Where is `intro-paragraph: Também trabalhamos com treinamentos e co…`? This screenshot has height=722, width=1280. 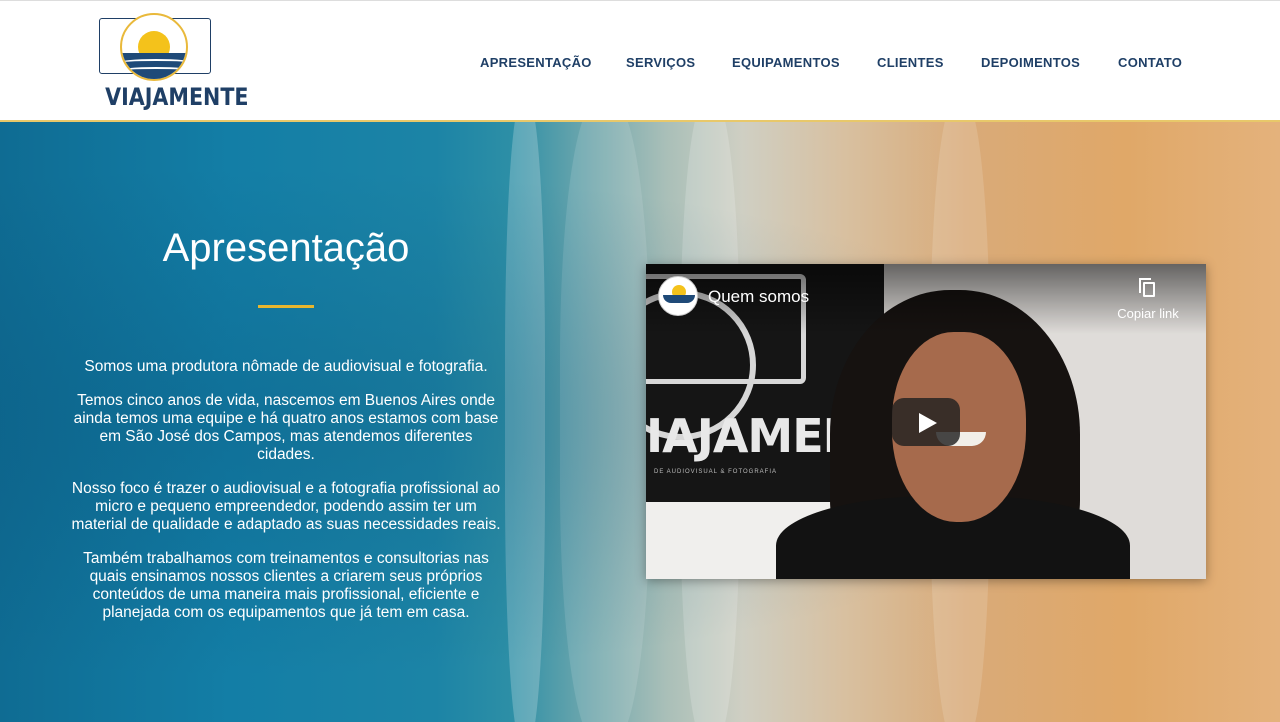 intro-paragraph: Também trabalhamos com treinamentos e co… is located at coordinates (286, 585).